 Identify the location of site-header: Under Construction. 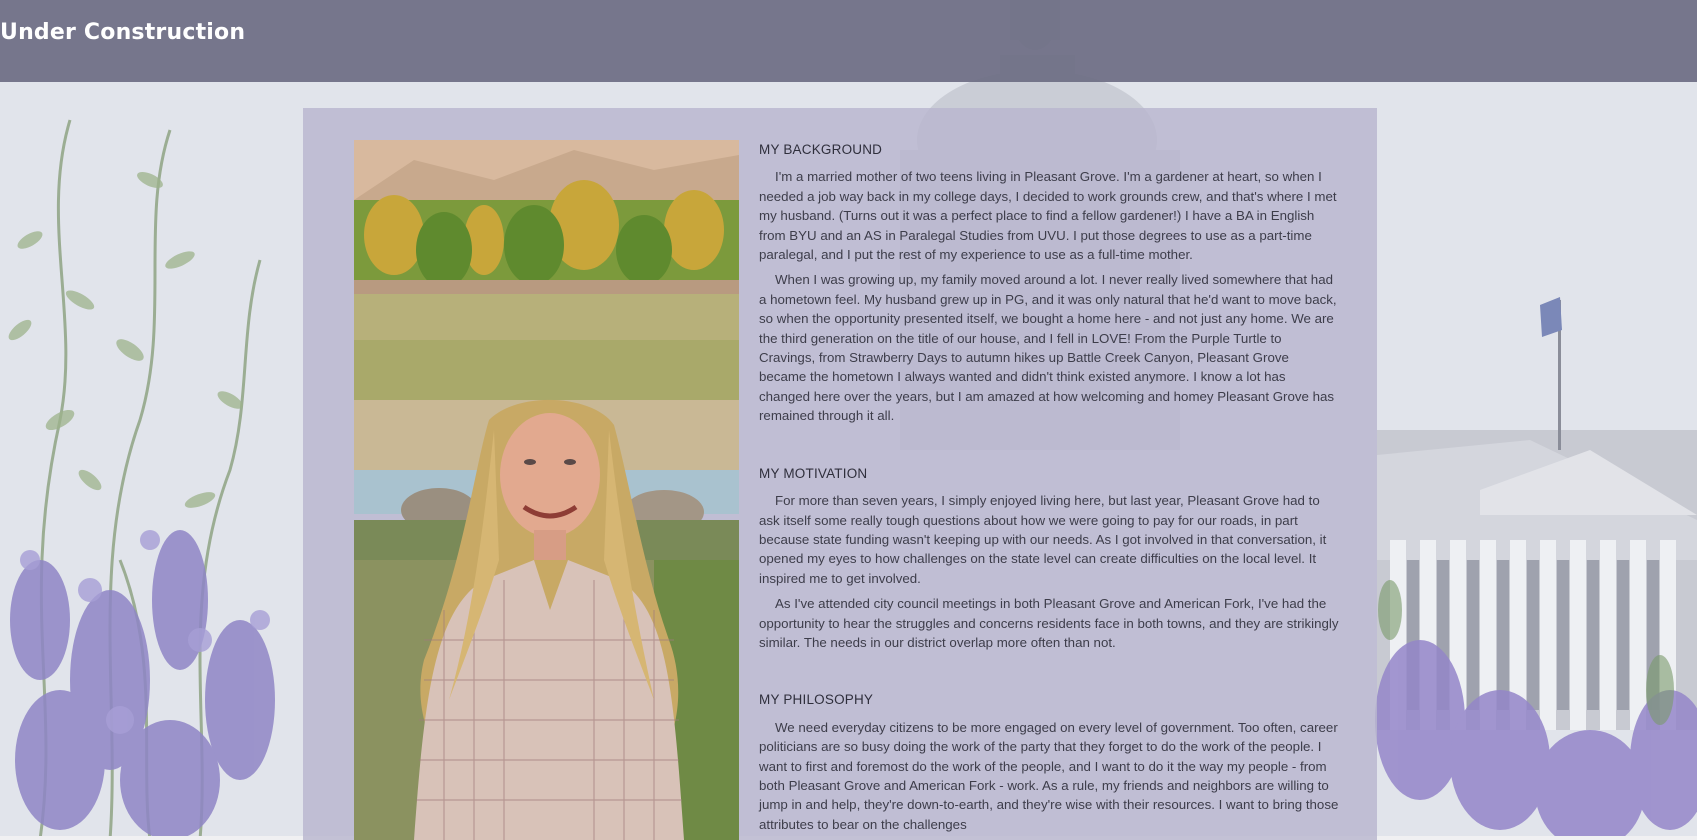
(848, 41).